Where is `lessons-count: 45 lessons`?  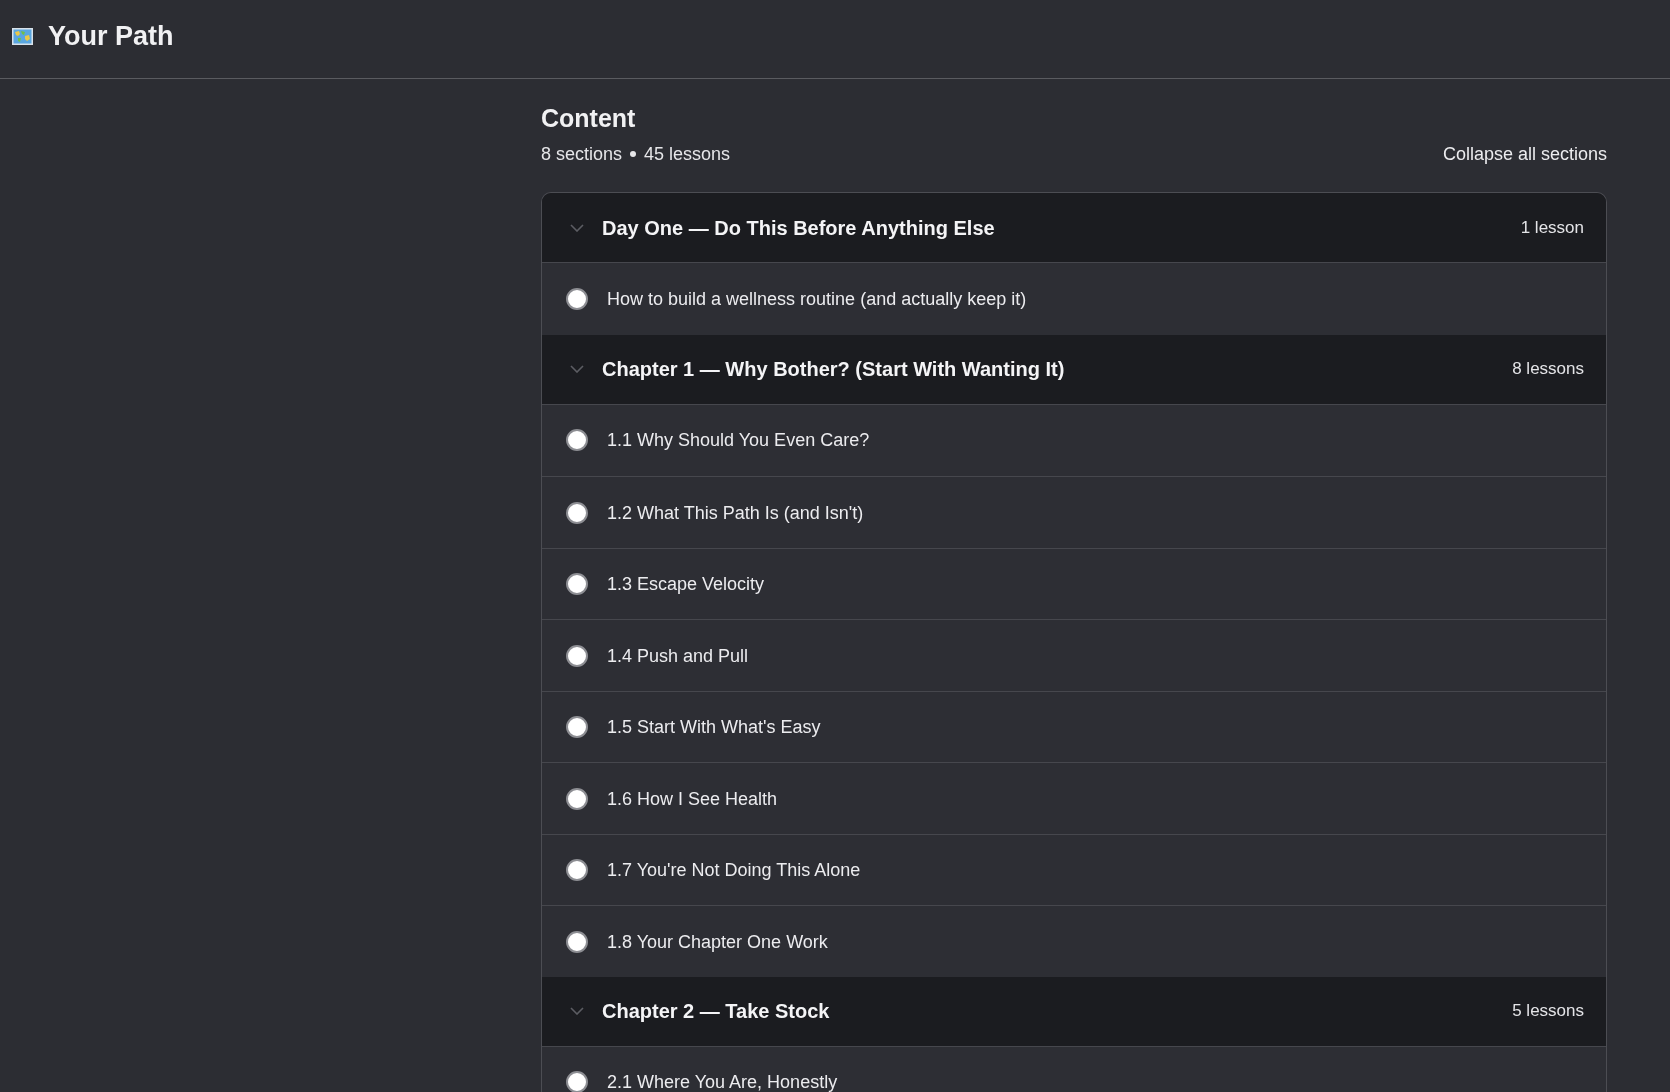 lessons-count: 45 lessons is located at coordinates (687, 154).